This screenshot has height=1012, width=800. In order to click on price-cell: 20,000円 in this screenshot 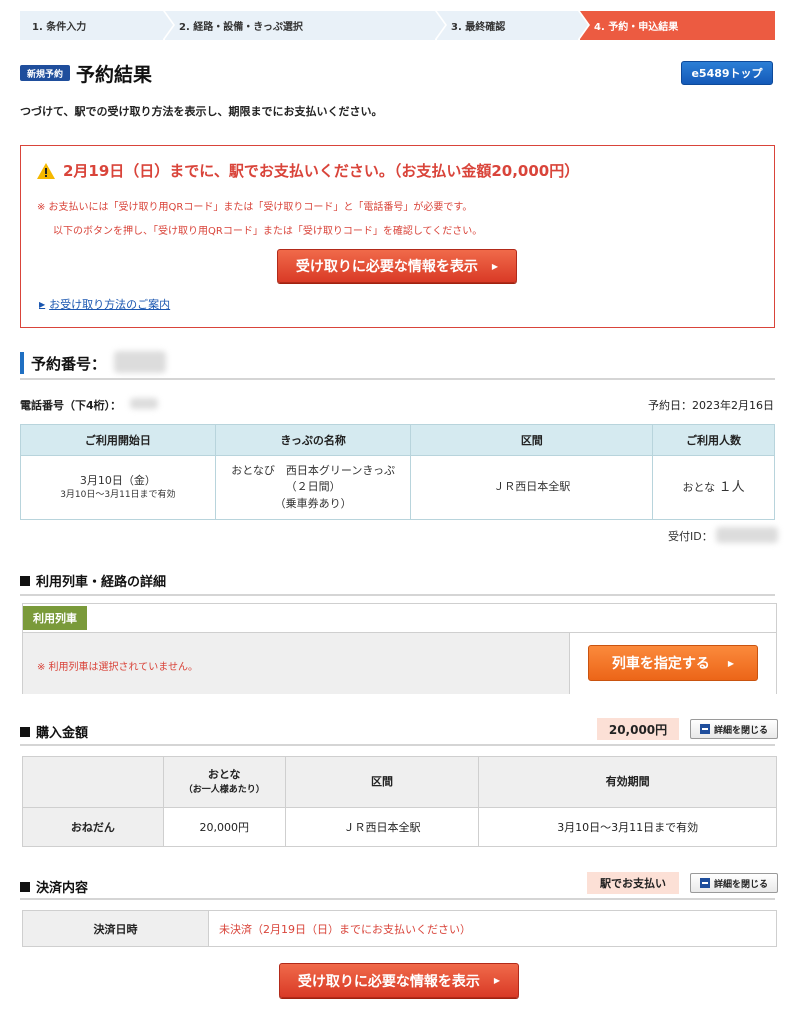, I will do `click(224, 827)`.